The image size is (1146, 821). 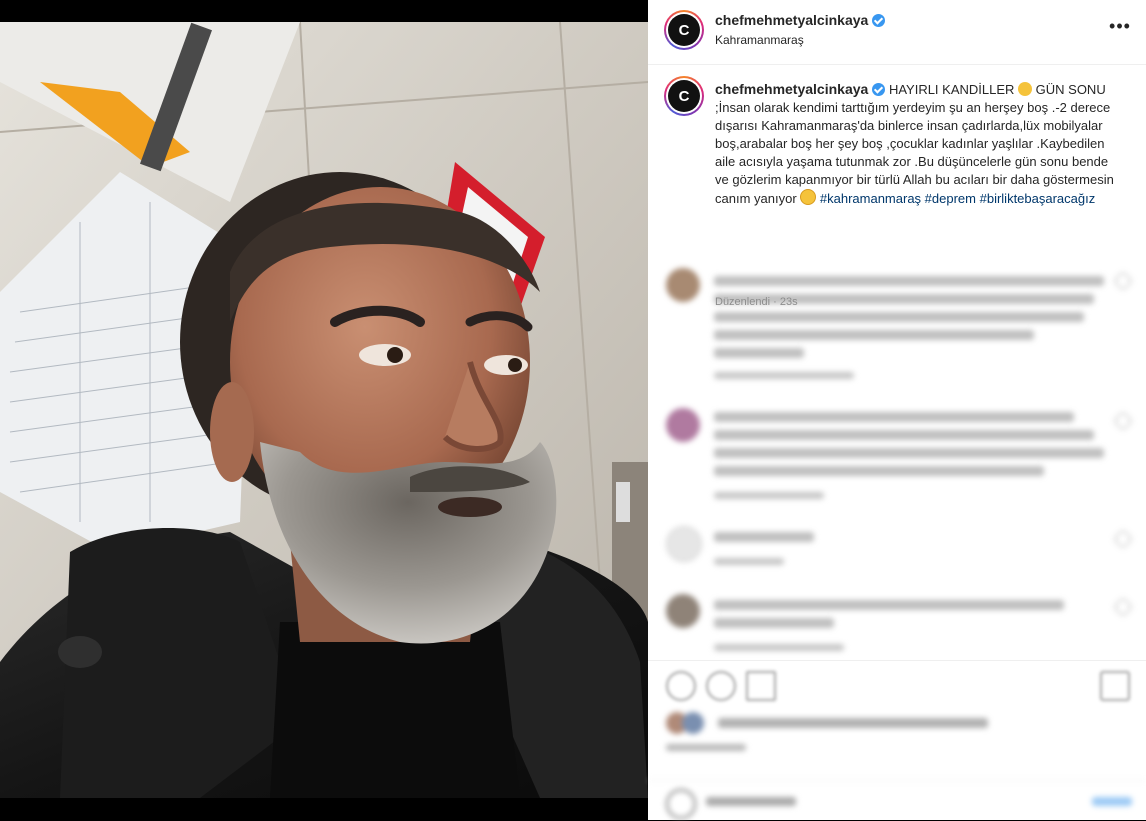 I want to click on caption-username: chefmehmetyalcinkaya, so click(x=791, y=89).